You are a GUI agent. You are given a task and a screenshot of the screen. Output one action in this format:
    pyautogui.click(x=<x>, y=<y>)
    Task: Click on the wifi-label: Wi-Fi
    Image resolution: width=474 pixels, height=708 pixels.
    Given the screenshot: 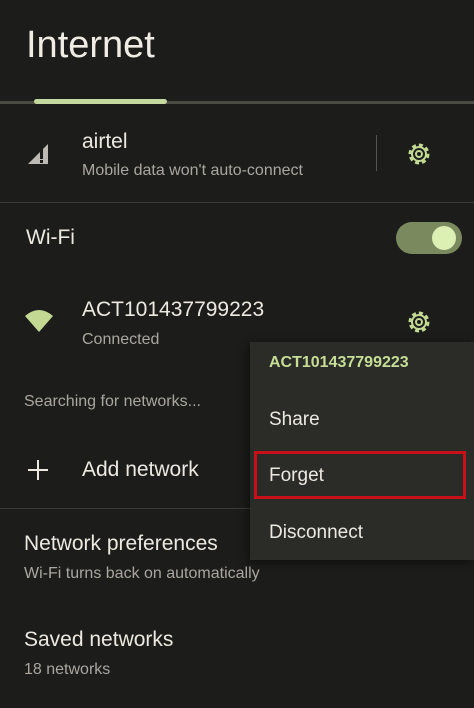 What is the action you would take?
    pyautogui.click(x=50, y=237)
    